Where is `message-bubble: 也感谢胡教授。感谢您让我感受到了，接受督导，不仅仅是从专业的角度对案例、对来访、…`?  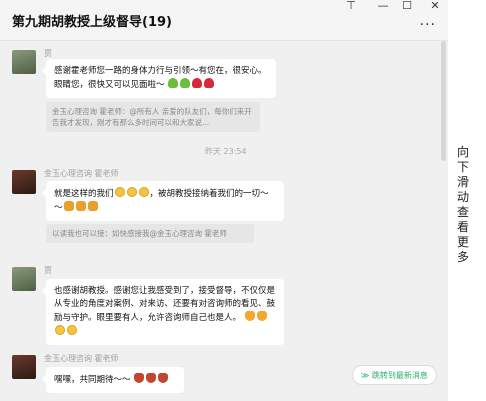
message-bubble: 也感谢胡教授。感谢您让我感受到了，接受督导，不仅仅是从专业的角度对案例、对来访、… is located at coordinates (163, 312).